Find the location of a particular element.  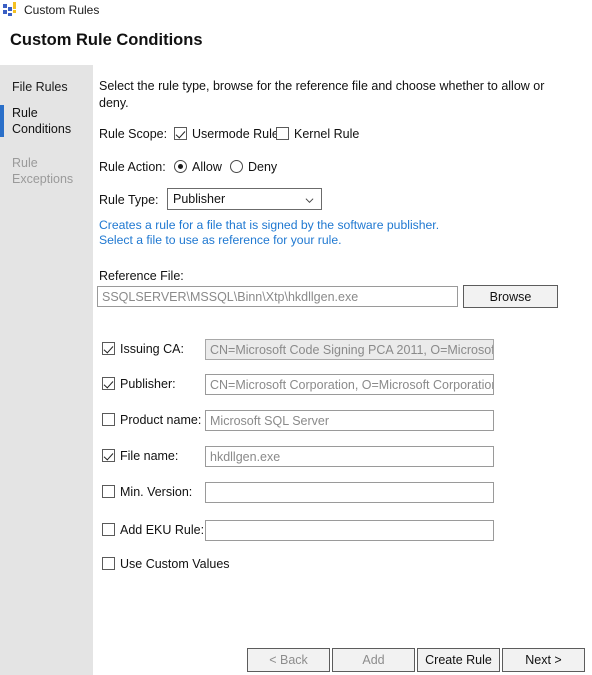

checkbox-use-custom-values: Use Custom Values is located at coordinates (166, 564).